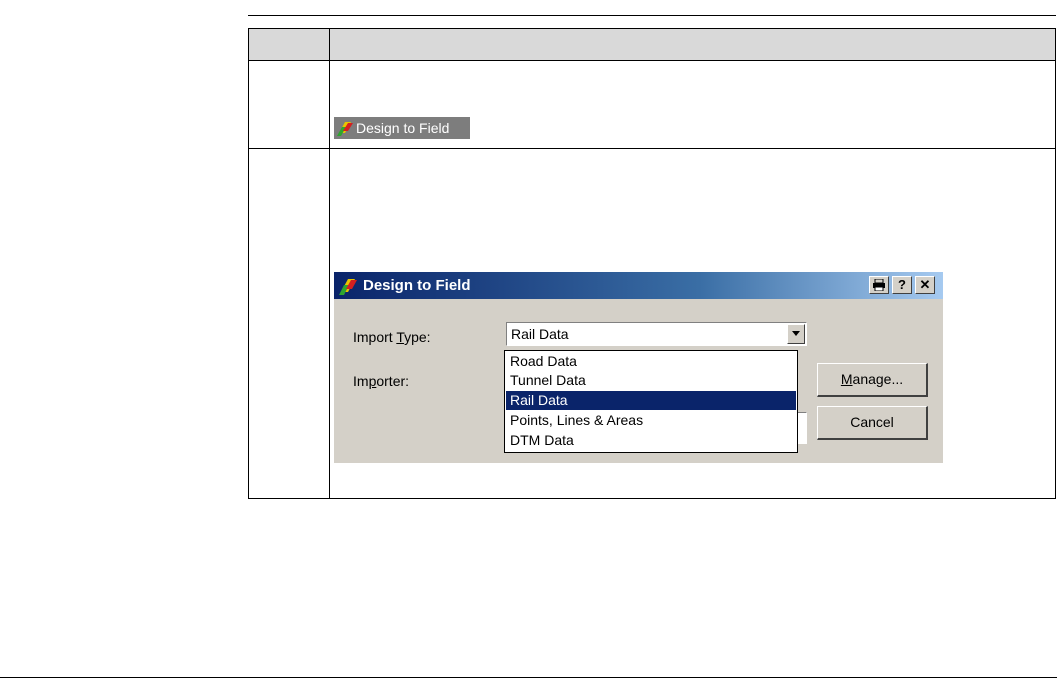  What do you see at coordinates (651, 361) in the screenshot?
I see `dropdown-option: Road Data` at bounding box center [651, 361].